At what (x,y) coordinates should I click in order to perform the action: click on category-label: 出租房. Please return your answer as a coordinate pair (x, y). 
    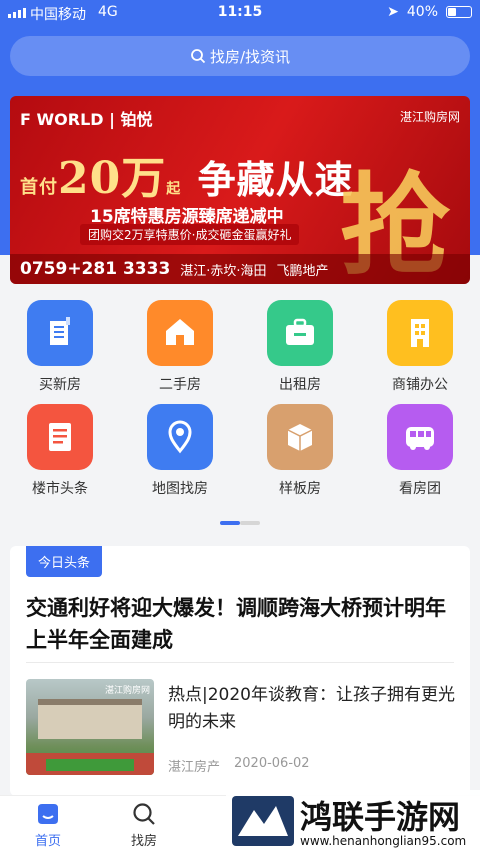
    Looking at the image, I should click on (300, 385).